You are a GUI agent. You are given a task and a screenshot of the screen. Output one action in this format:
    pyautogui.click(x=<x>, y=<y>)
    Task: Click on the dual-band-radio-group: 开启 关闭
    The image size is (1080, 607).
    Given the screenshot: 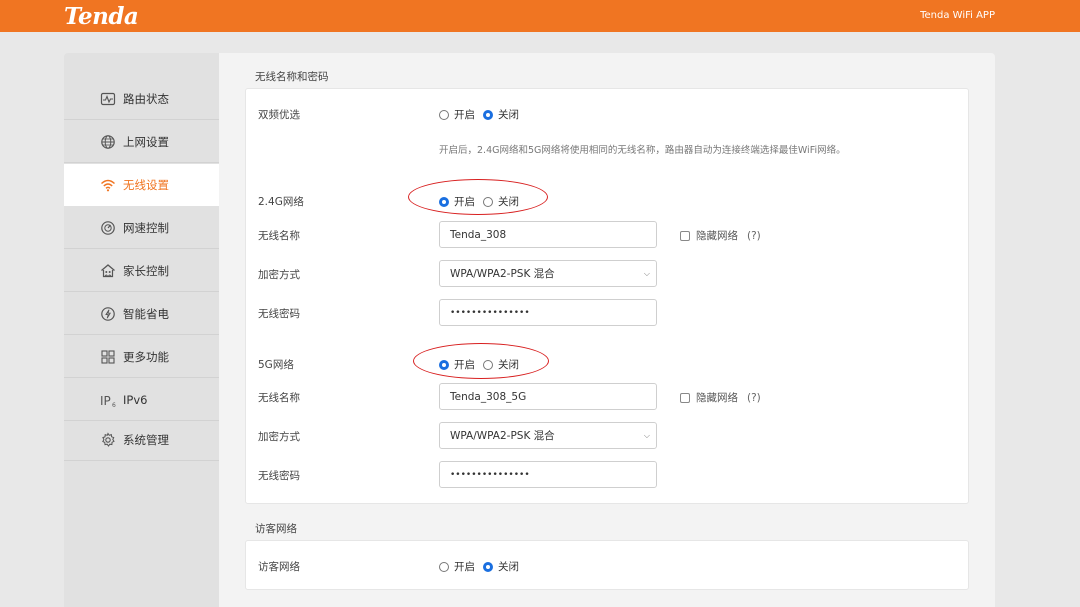 What is the action you would take?
    pyautogui.click(x=483, y=114)
    